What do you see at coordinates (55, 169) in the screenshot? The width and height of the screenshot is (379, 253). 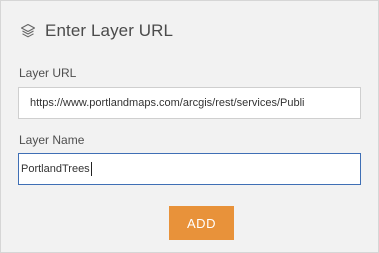 I see `layer-name-value: PortlandTrees` at bounding box center [55, 169].